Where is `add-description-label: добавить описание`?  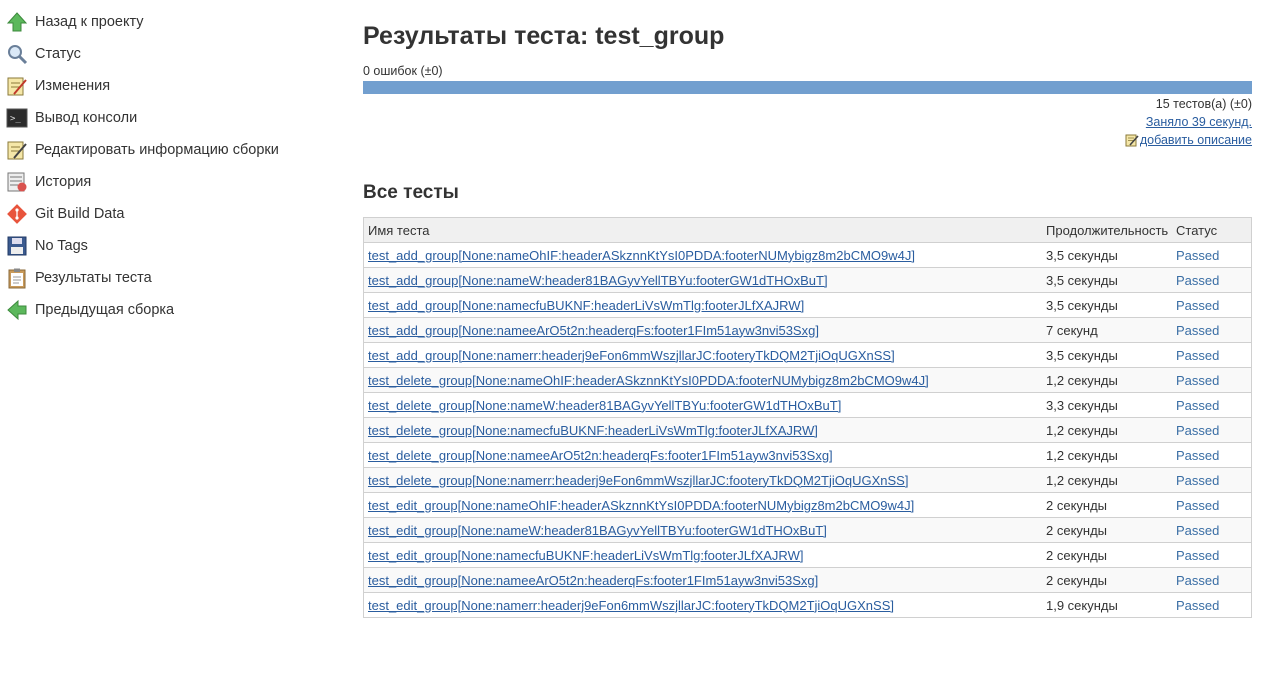
add-description-label: добавить описание is located at coordinates (1195, 140).